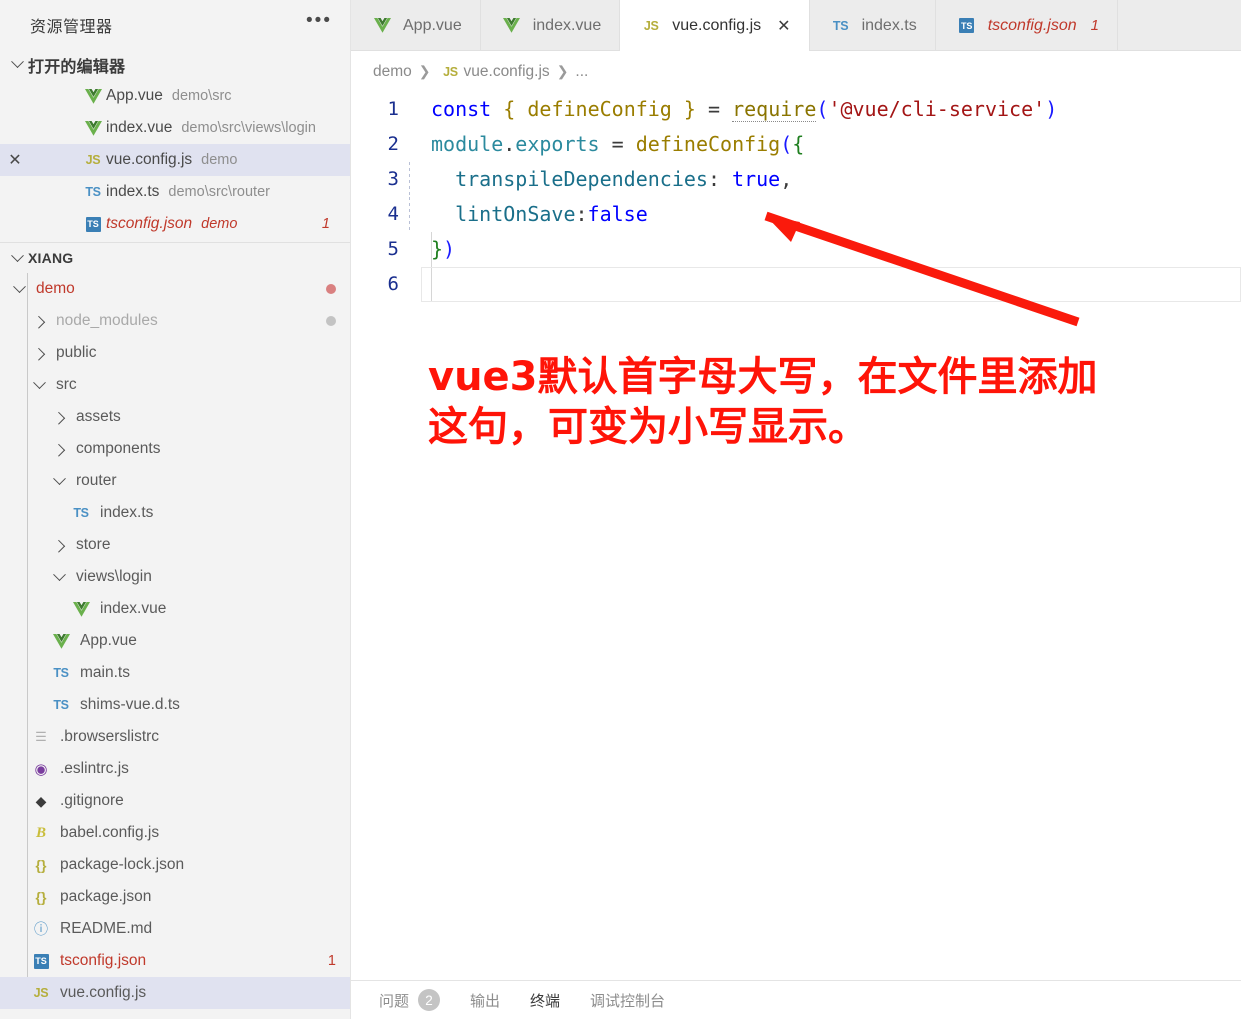  I want to click on tree-item: TS shims-vue.d.ts, so click(175, 705).